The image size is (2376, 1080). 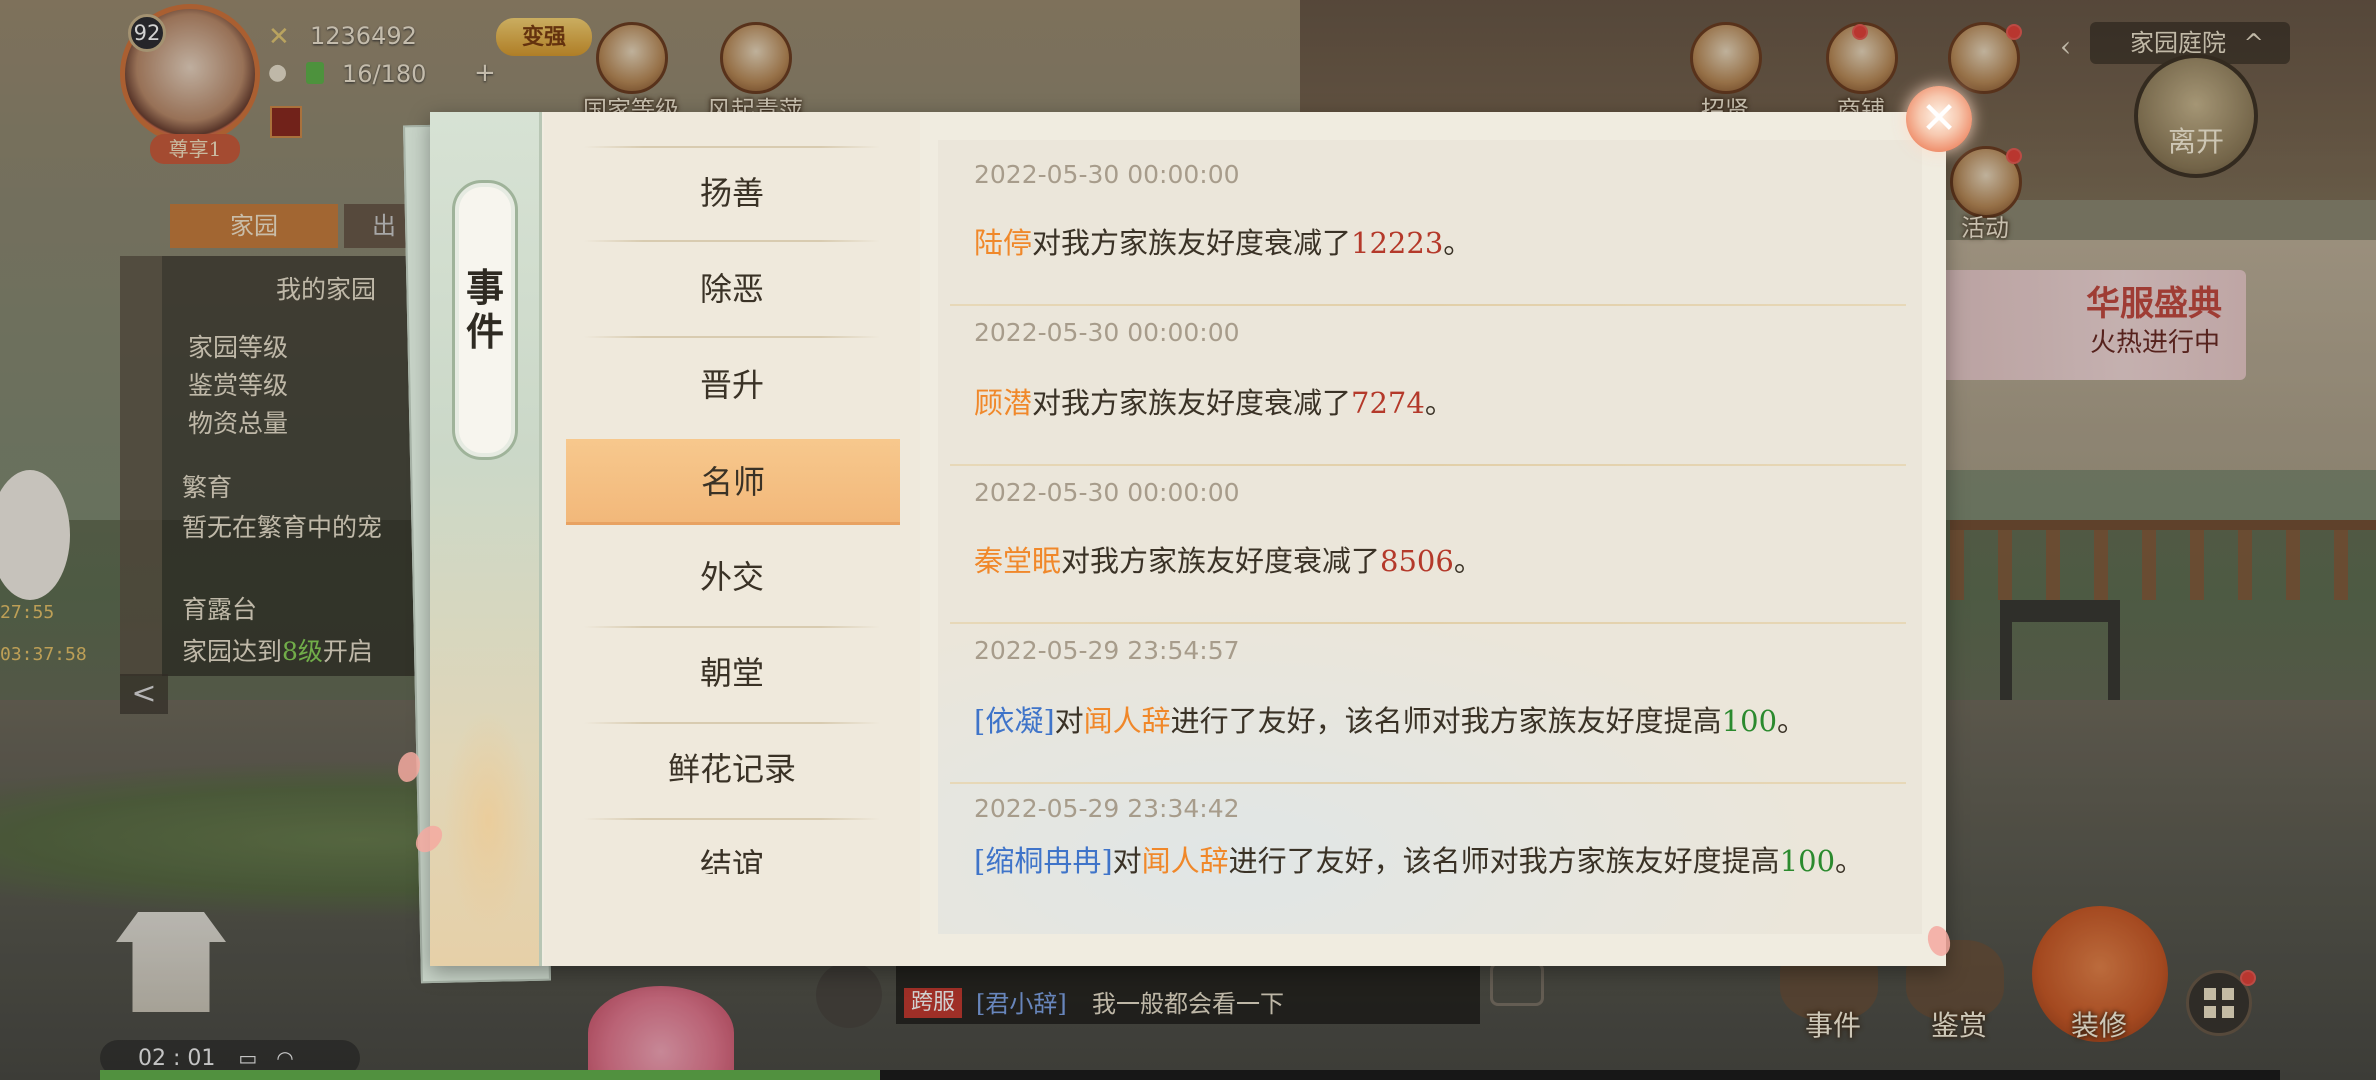 What do you see at coordinates (732, 769) in the screenshot?
I see `category-item-flower-record: 鲜花记录` at bounding box center [732, 769].